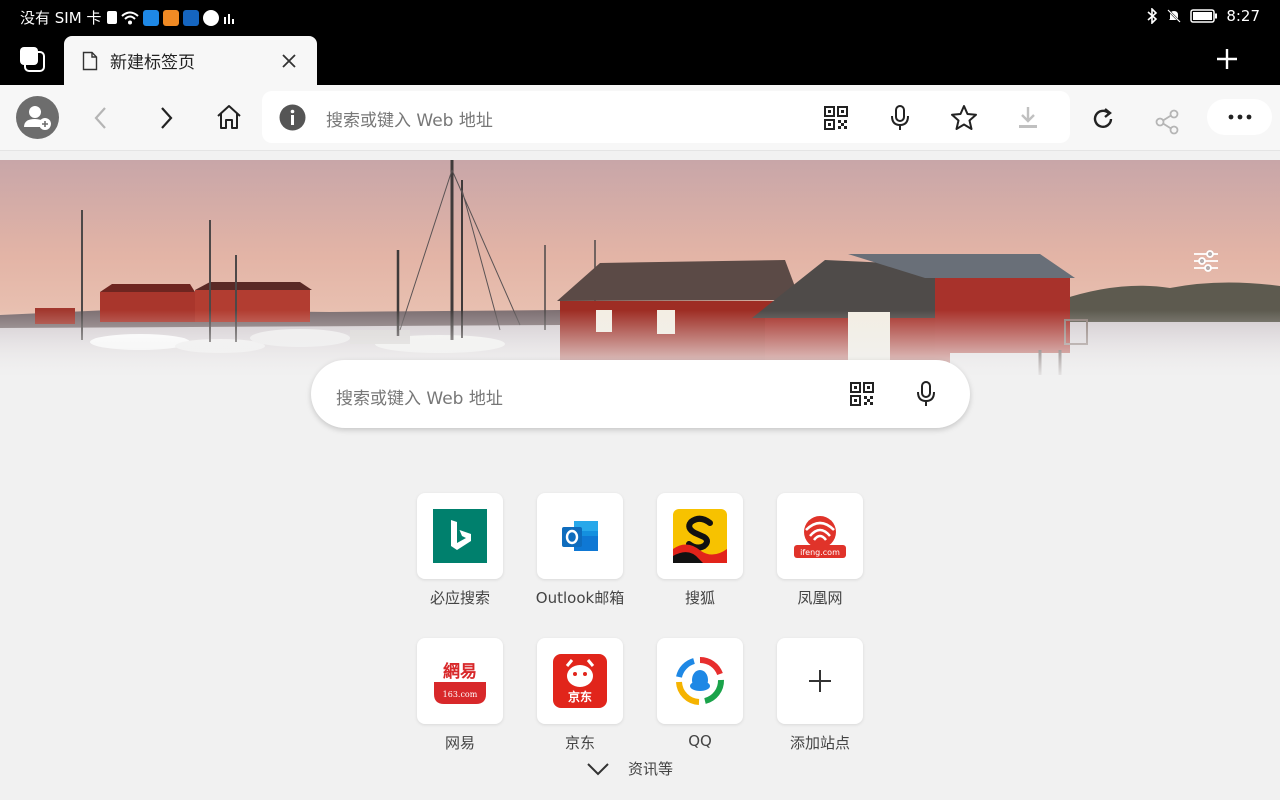  I want to click on tile-netease: 網易 163.com, so click(460, 681).